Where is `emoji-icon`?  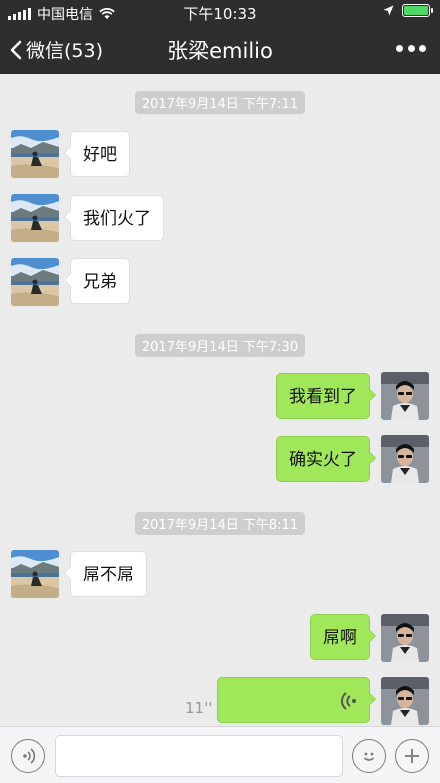
emoji-icon is located at coordinates (369, 756).